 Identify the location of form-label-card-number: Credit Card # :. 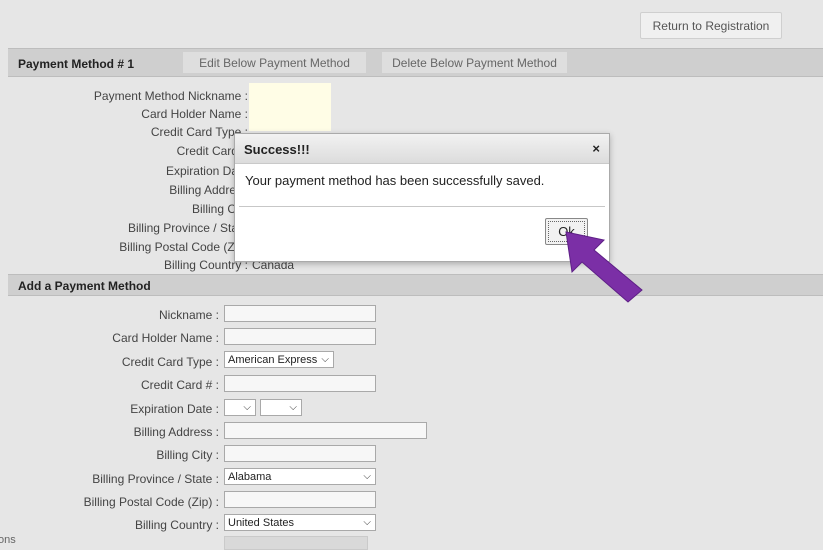
(179, 385).